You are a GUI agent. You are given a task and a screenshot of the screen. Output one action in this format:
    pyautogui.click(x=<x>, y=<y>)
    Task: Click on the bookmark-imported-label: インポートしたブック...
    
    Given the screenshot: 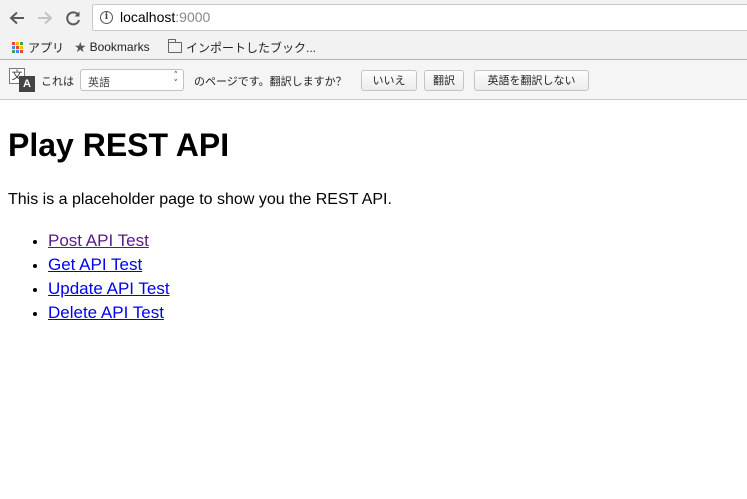 What is the action you would take?
    pyautogui.click(x=251, y=47)
    